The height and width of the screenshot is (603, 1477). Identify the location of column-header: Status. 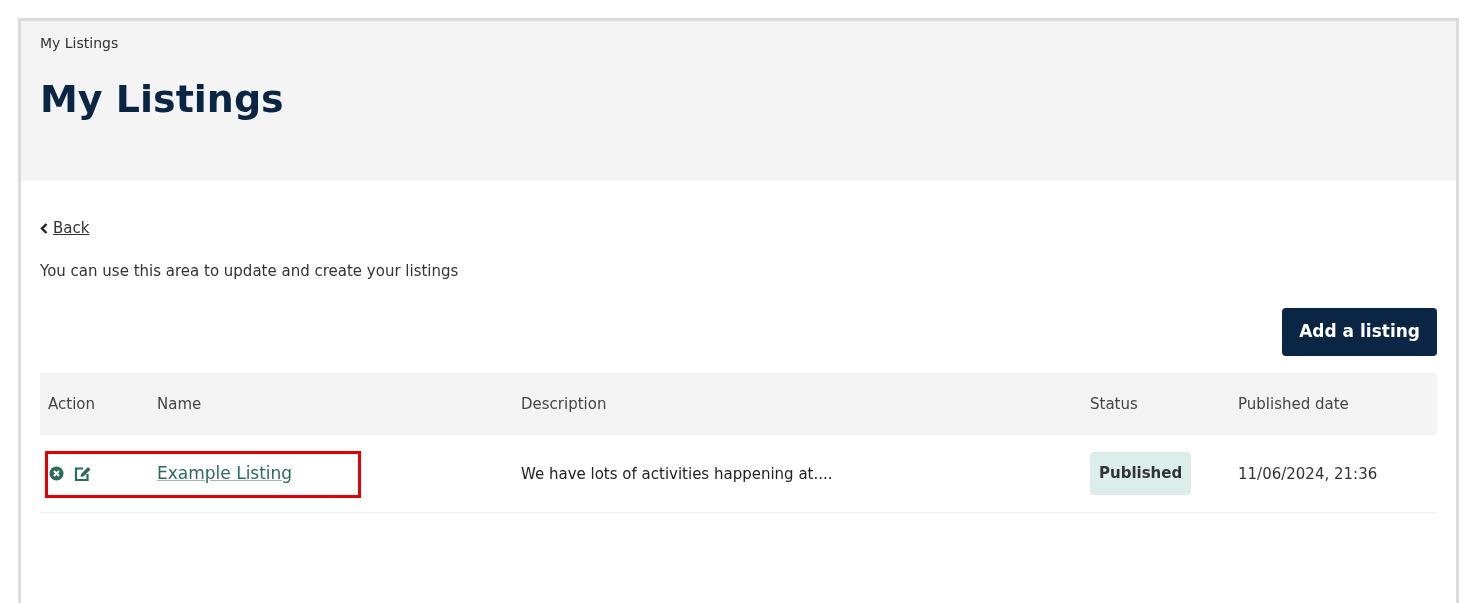
(1114, 404).